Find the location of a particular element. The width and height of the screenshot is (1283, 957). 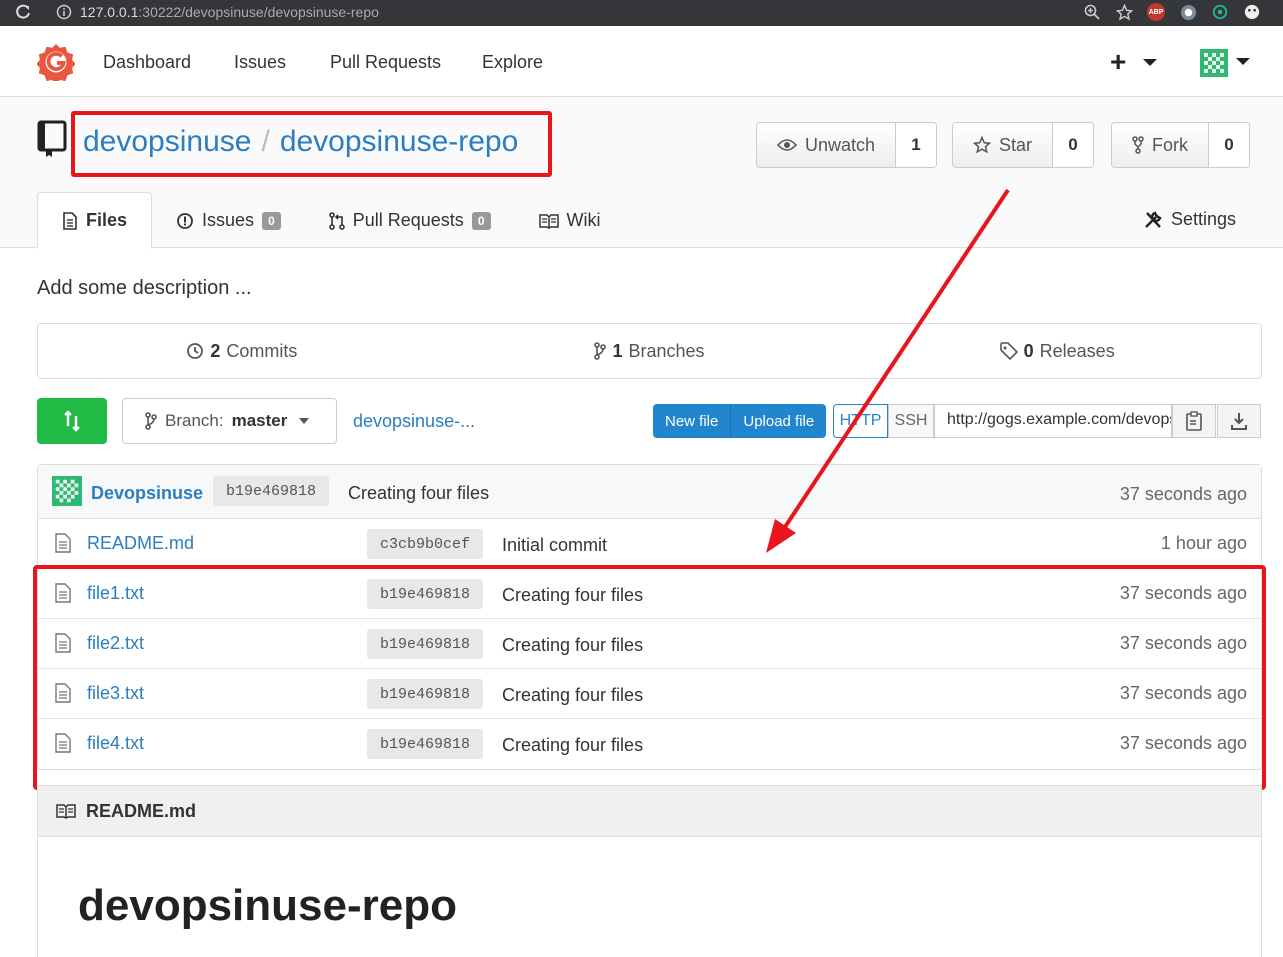

nav-pull-requests: Pull Requests is located at coordinates (385, 62).